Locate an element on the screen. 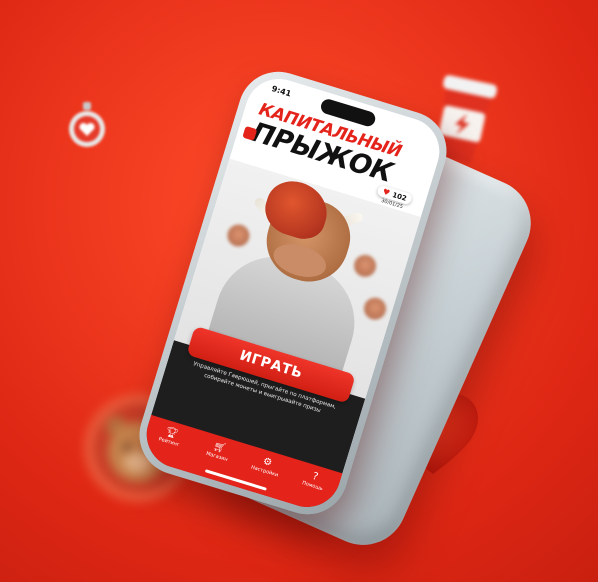  tab-settings: ⚙ Настройки is located at coordinates (266, 466).